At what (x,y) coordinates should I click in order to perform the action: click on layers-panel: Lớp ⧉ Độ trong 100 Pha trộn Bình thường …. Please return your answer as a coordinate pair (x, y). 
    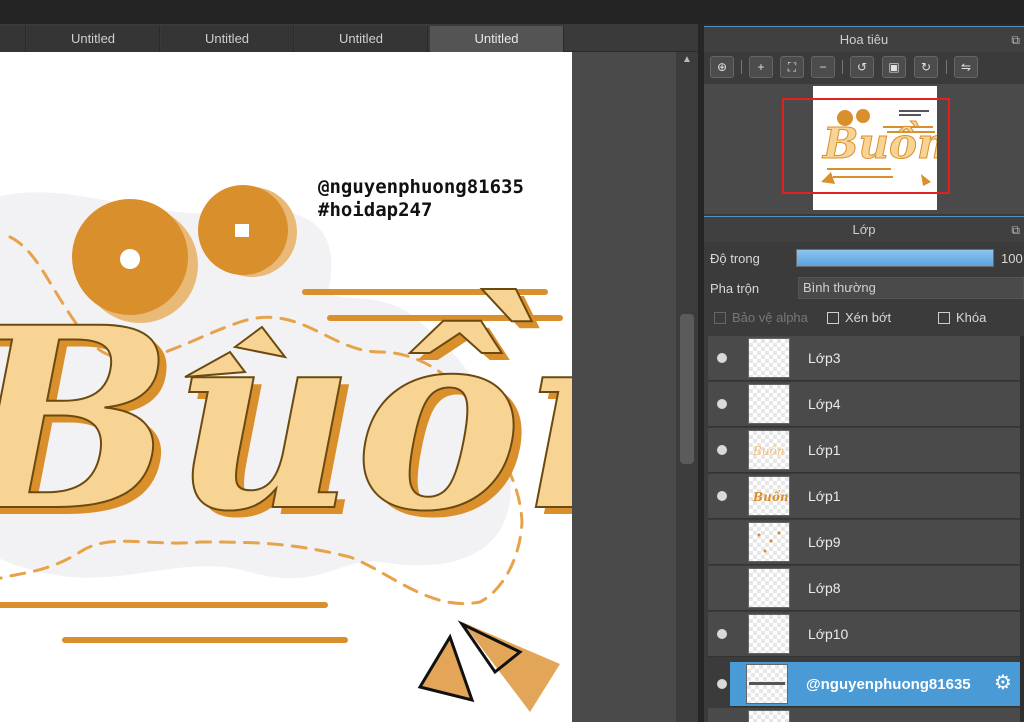
    Looking at the image, I should click on (864, 276).